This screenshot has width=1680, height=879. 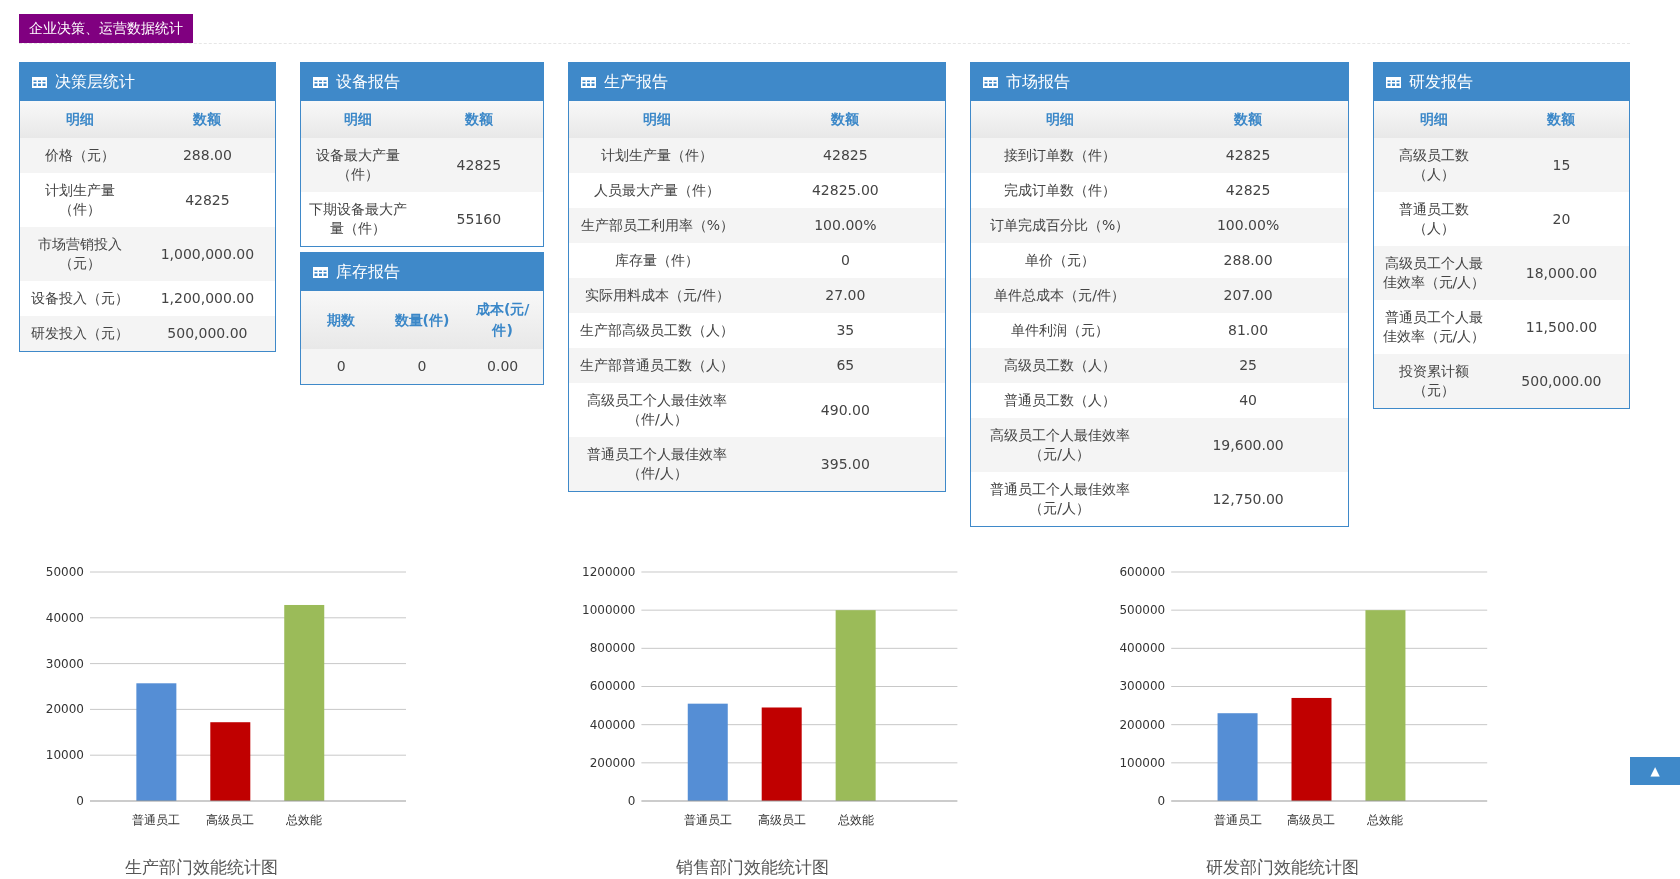 I want to click on table-cell: 生产部员工利用率（%）, so click(x=657, y=225).